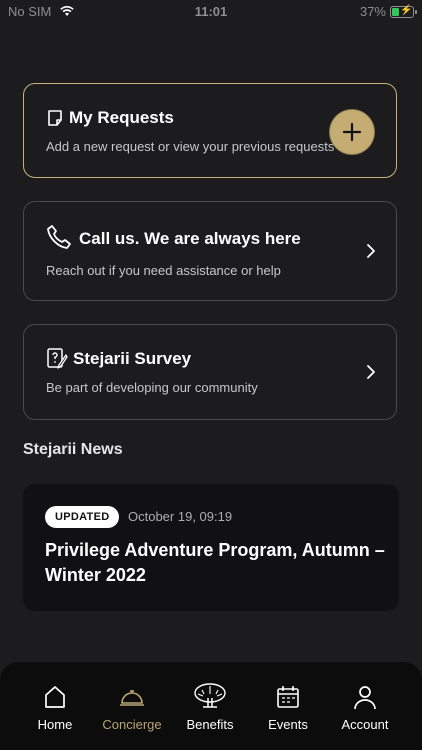  Describe the element at coordinates (372, 11) in the screenshot. I see `battery-percent: 37%` at that location.